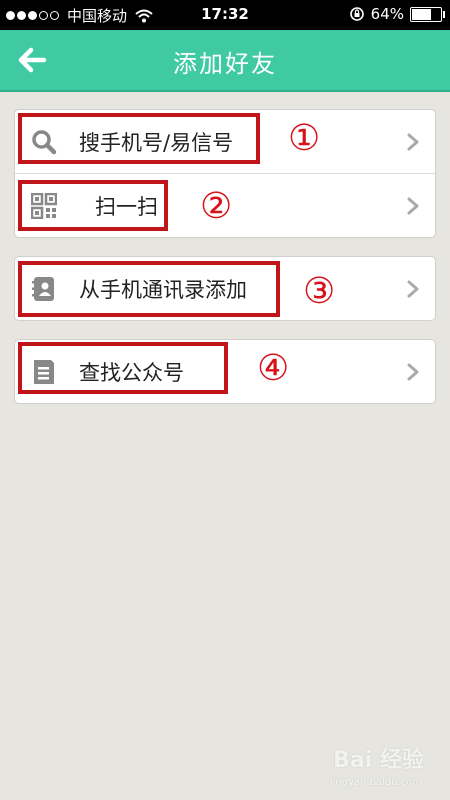 This screenshot has height=800, width=450. Describe the element at coordinates (149, 289) in the screenshot. I see `highlight-box-contacts` at that location.